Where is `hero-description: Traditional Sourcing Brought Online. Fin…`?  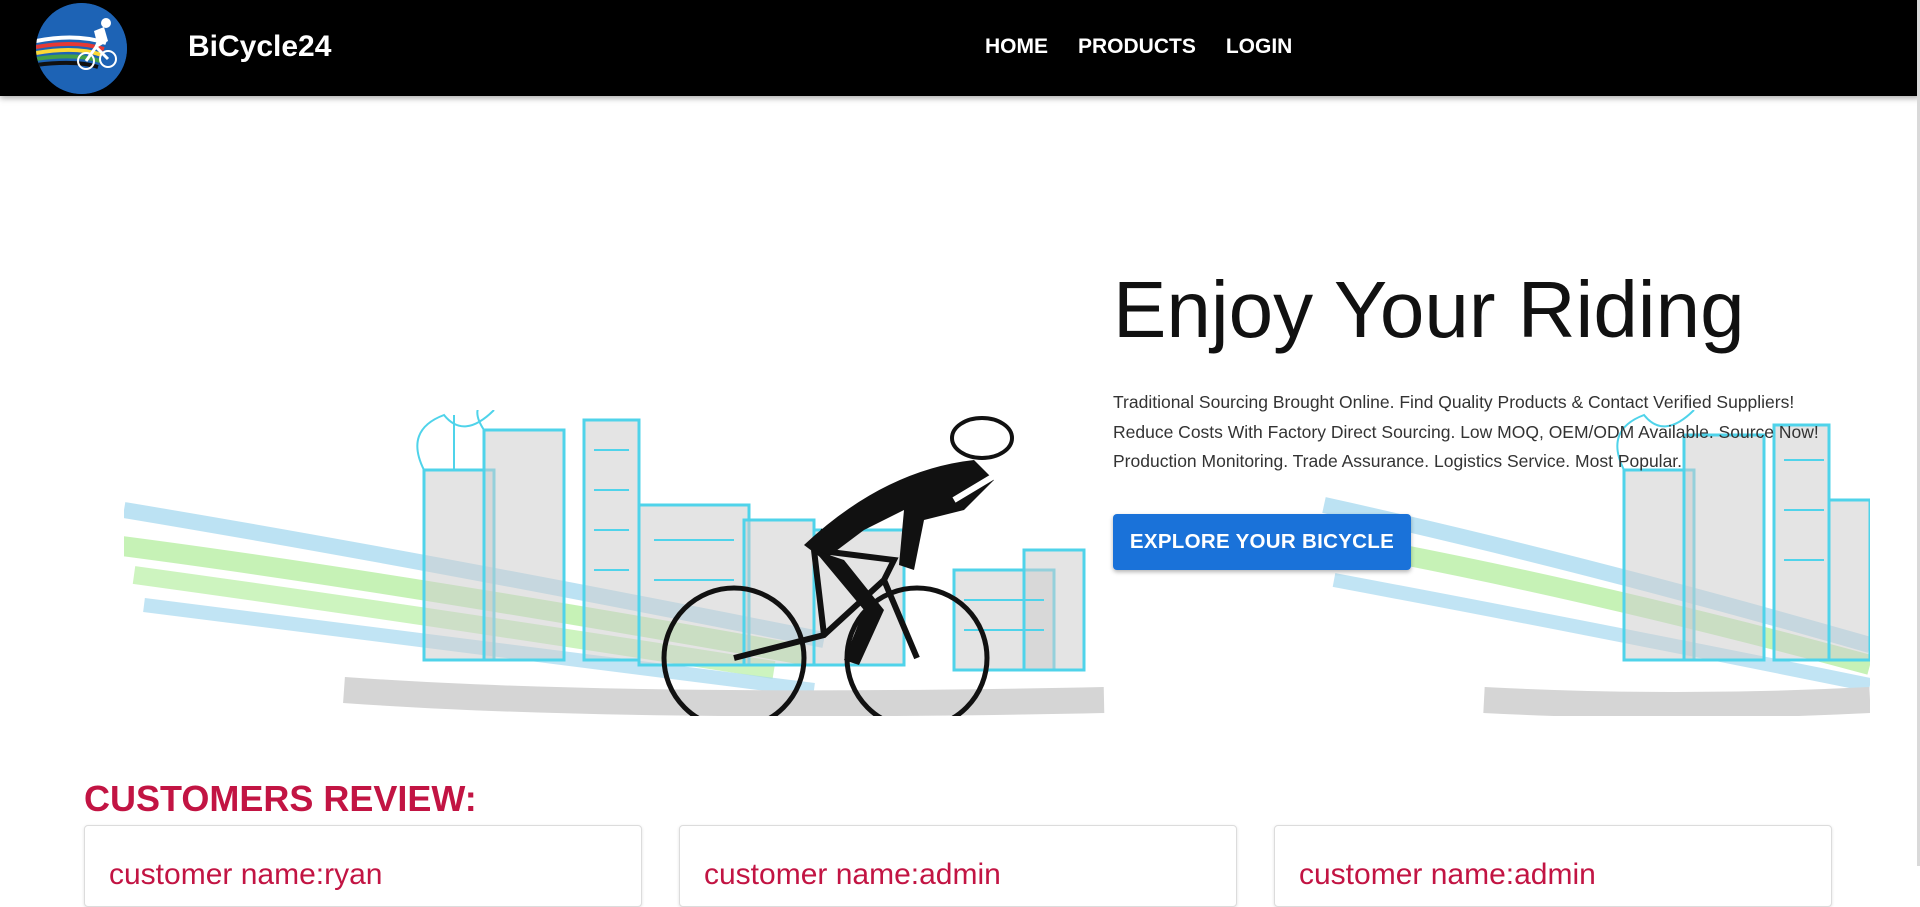
hero-description: Traditional Sourcing Brought Online. Fin… is located at coordinates (1503, 432).